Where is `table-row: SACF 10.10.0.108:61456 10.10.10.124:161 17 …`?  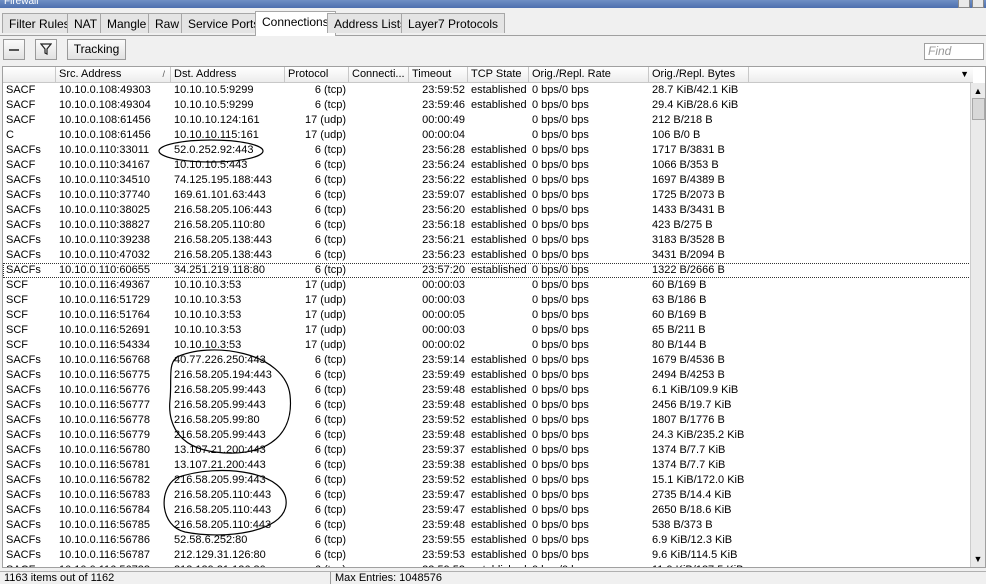 table-row: SACF 10.10.0.108:61456 10.10.10.124:161 17 … is located at coordinates (487, 120).